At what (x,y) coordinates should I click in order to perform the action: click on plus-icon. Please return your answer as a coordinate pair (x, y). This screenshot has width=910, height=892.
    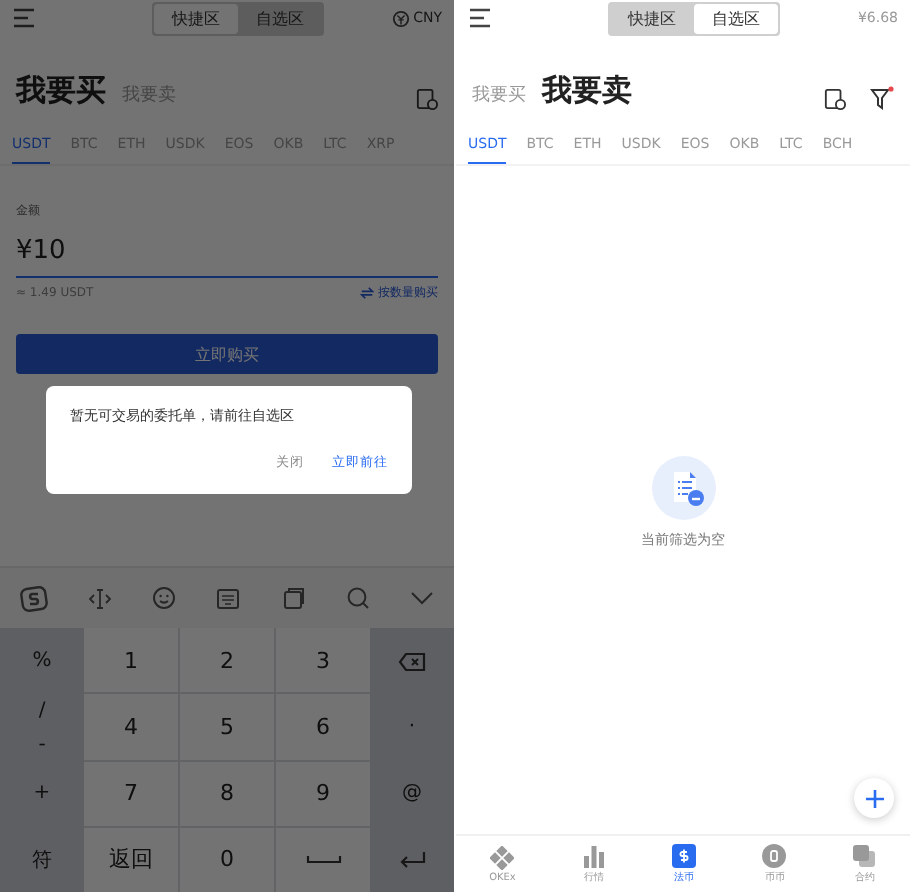
    Looking at the image, I should click on (874, 798).